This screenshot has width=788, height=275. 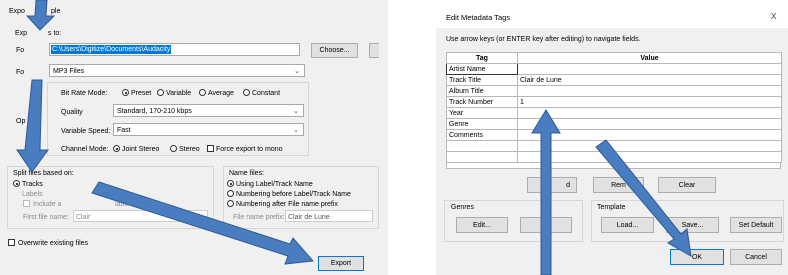 I want to click on tag-cell: Track Title, so click(x=482, y=80).